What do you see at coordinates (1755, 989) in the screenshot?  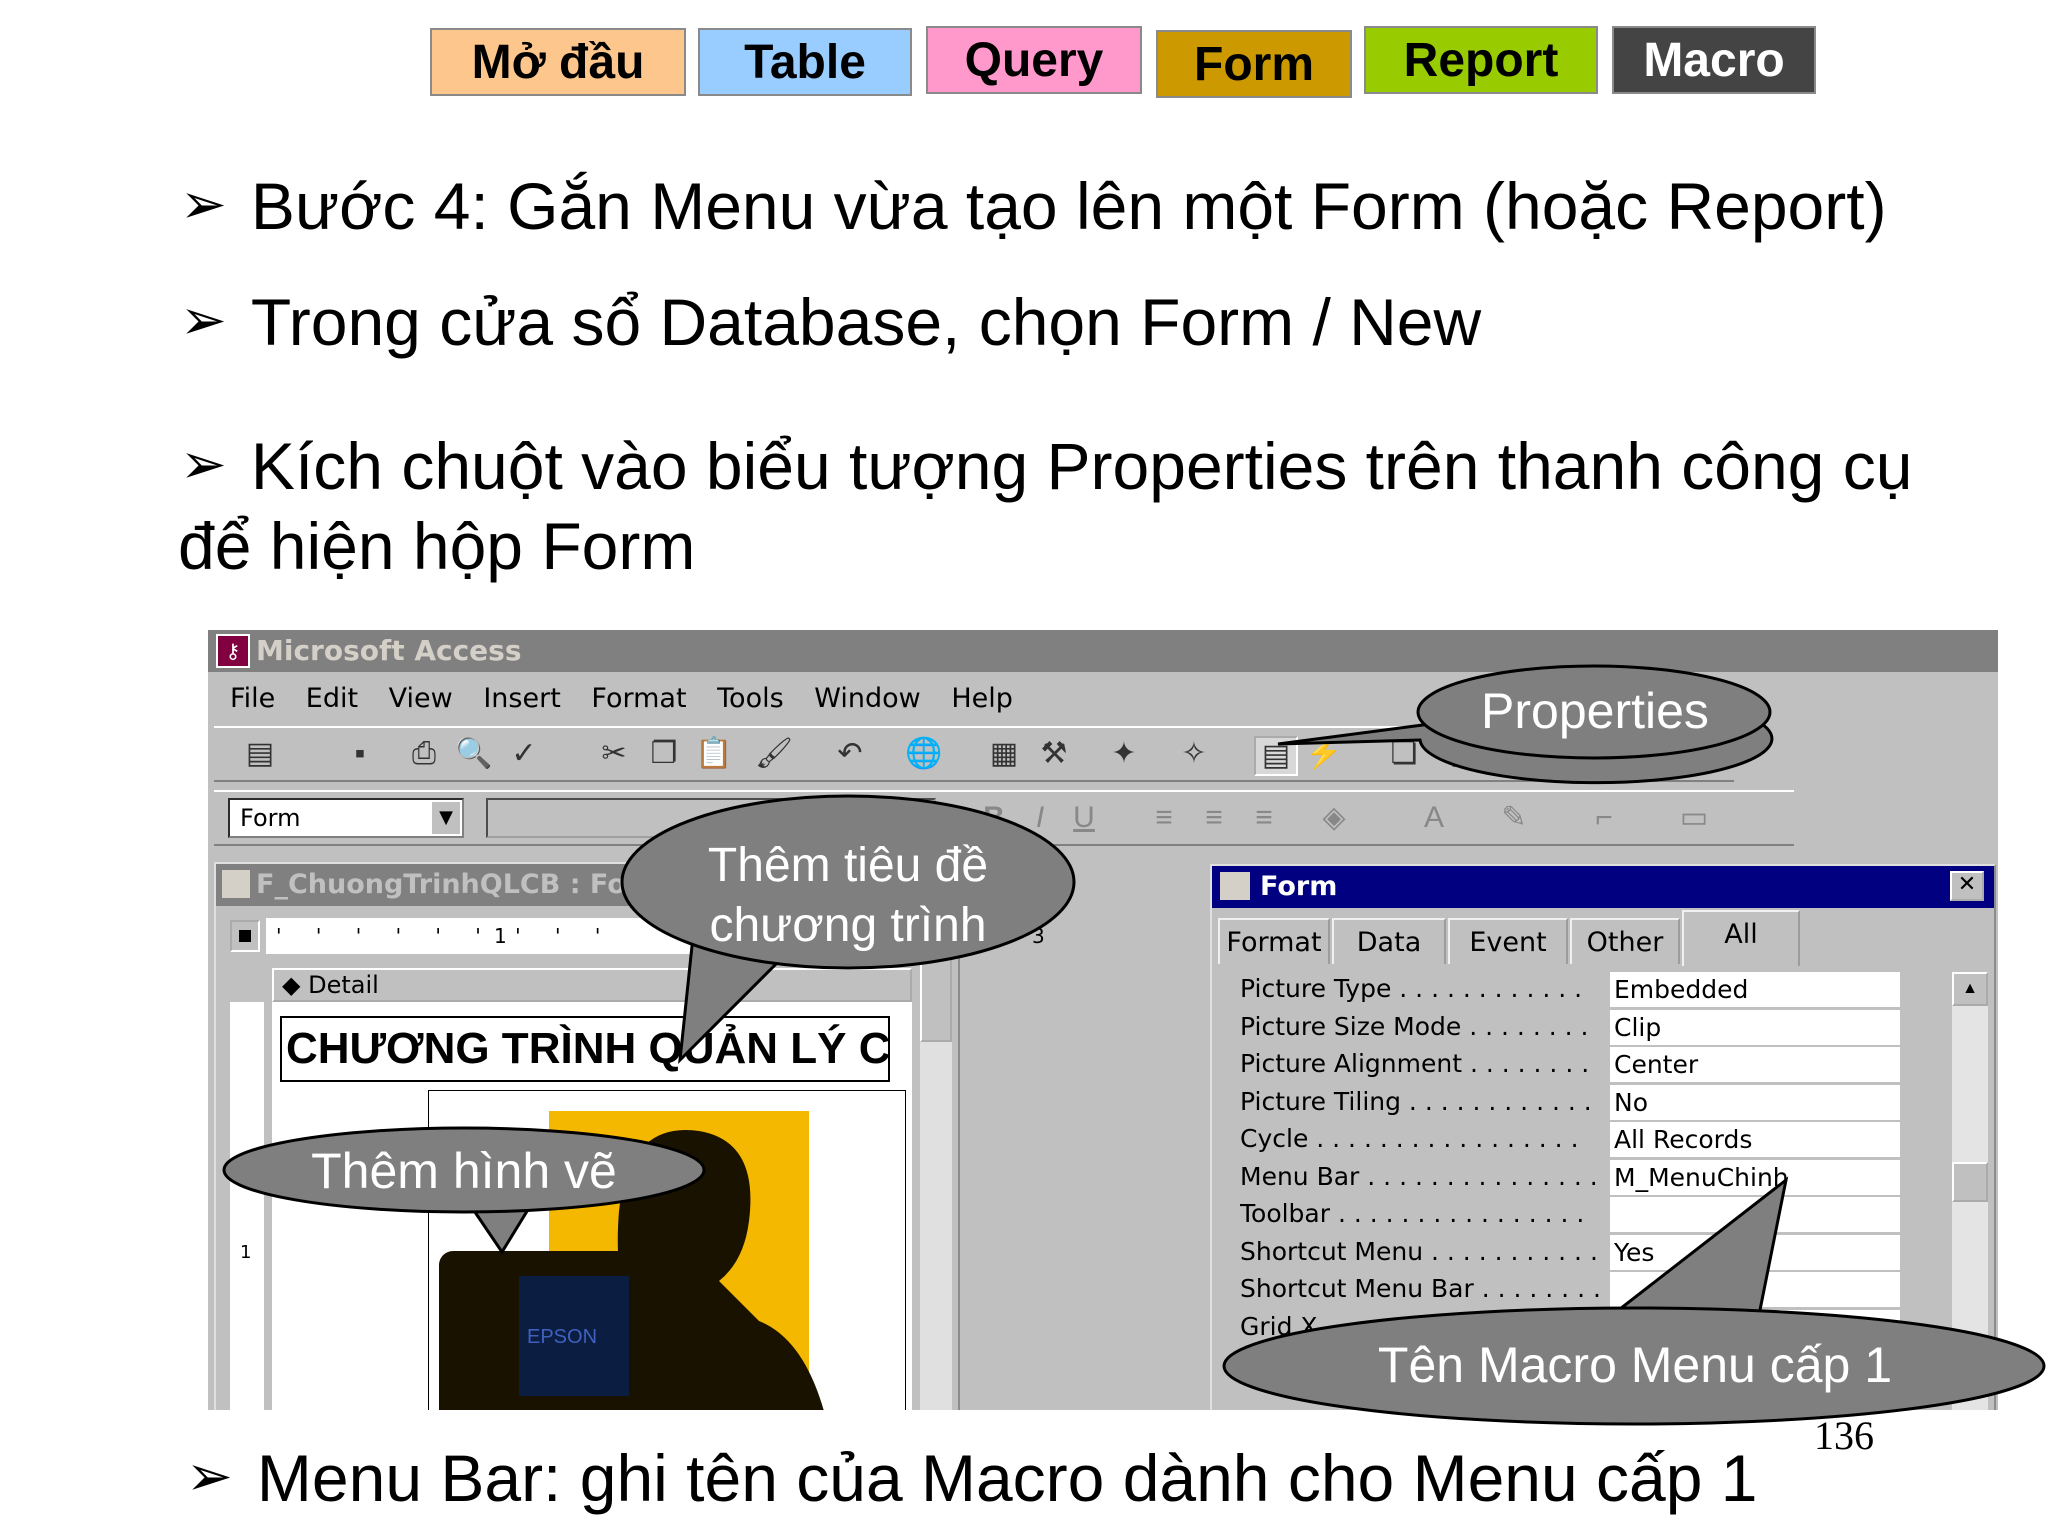 I see `property-value: Embedded` at bounding box center [1755, 989].